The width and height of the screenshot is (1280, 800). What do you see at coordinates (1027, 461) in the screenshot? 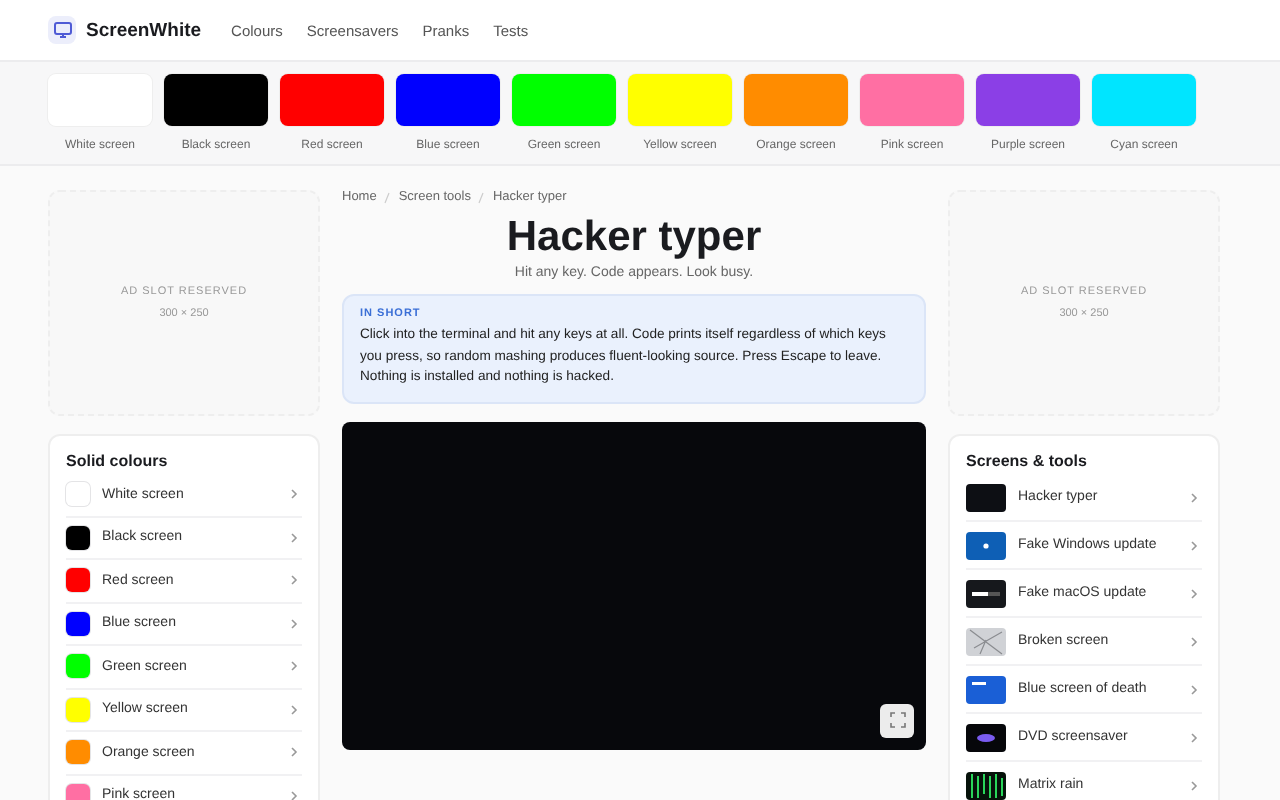
I see `card-title: Screens & tools` at bounding box center [1027, 461].